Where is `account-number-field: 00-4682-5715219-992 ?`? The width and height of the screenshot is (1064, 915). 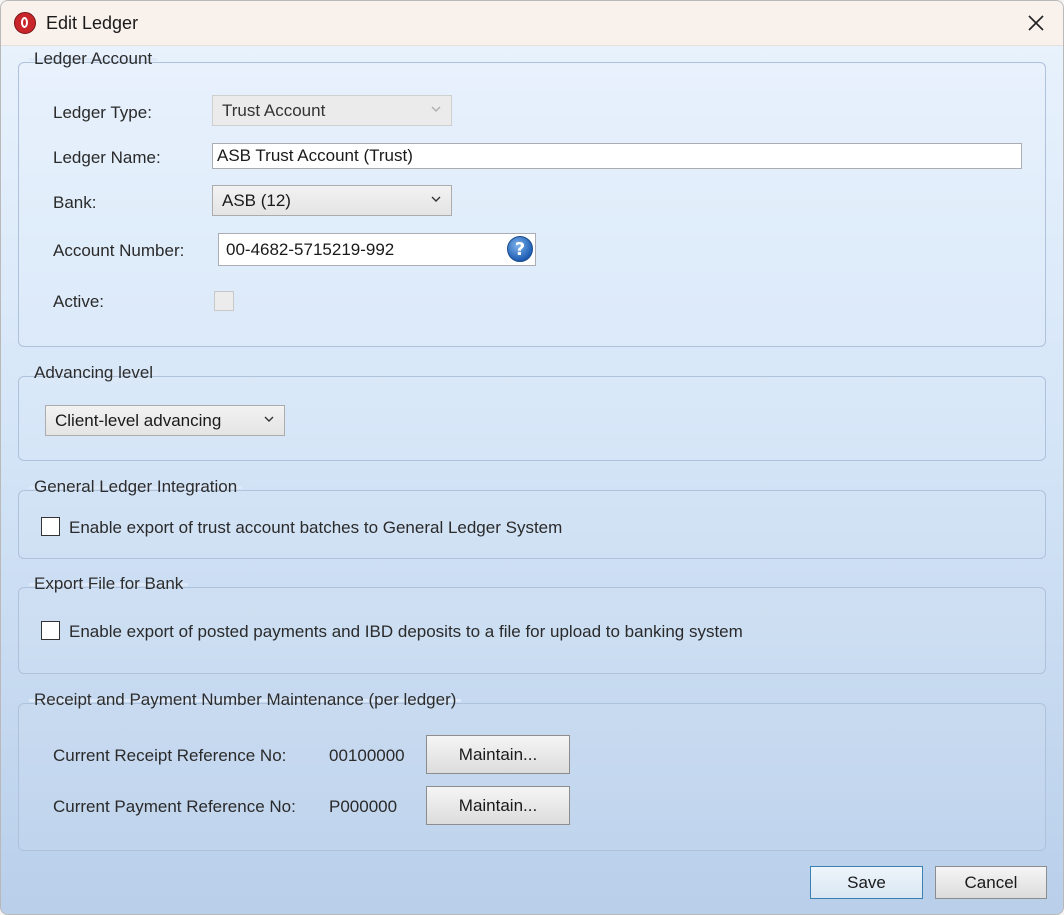 account-number-field: 00-4682-5715219-992 ? is located at coordinates (377, 249).